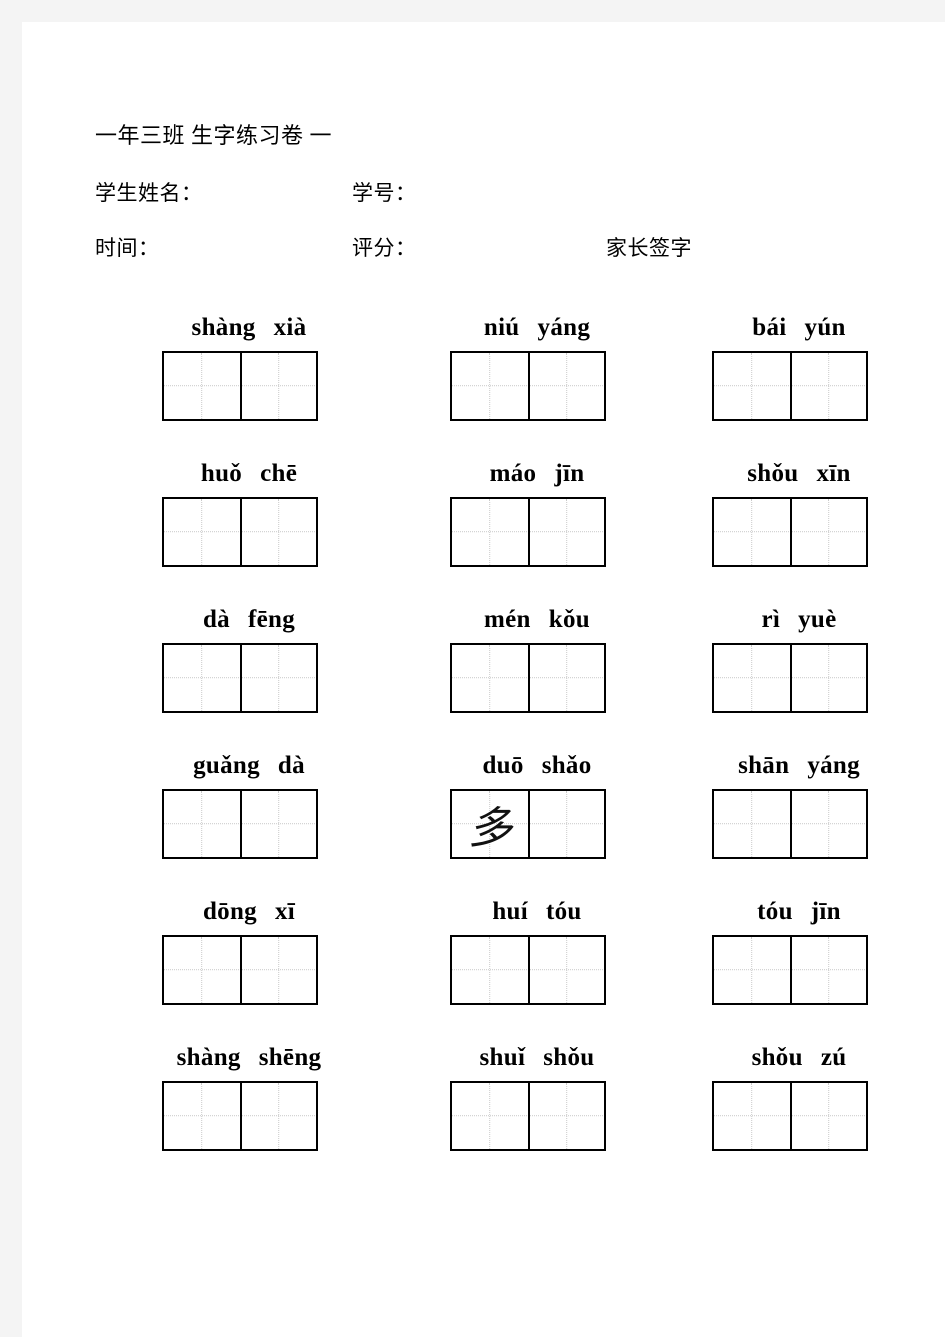 Image resolution: width=945 pixels, height=1337 pixels. I want to click on pinyin-syllable: fēng, so click(271, 619).